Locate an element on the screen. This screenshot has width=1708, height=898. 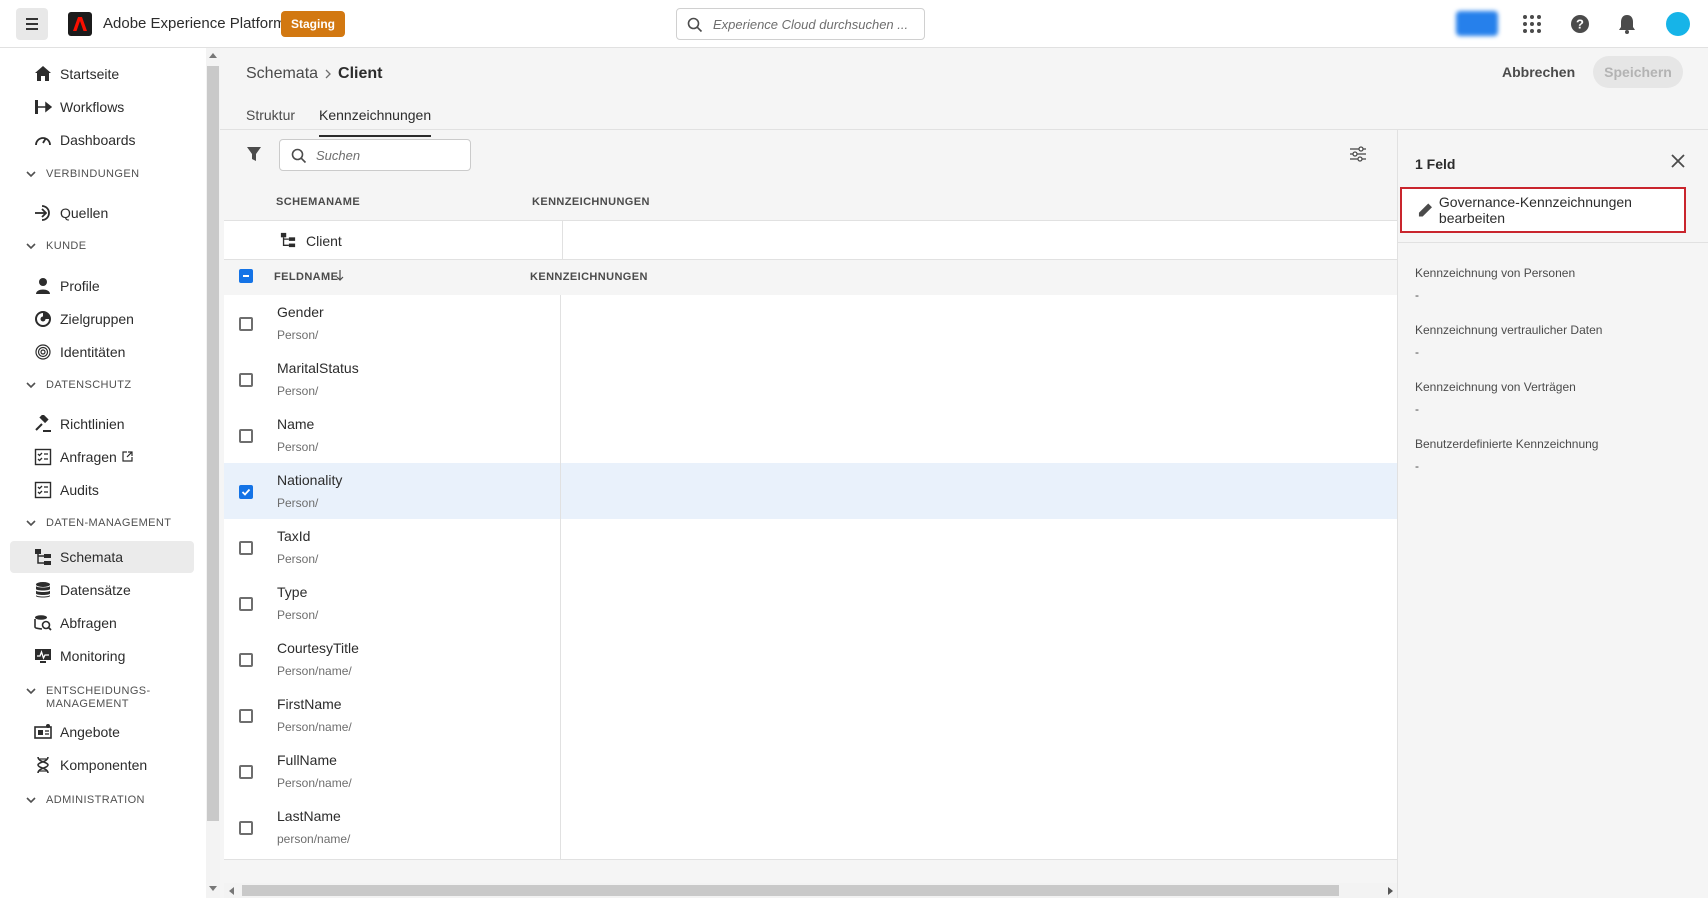
apps-grid-icon is located at coordinates (1532, 24).